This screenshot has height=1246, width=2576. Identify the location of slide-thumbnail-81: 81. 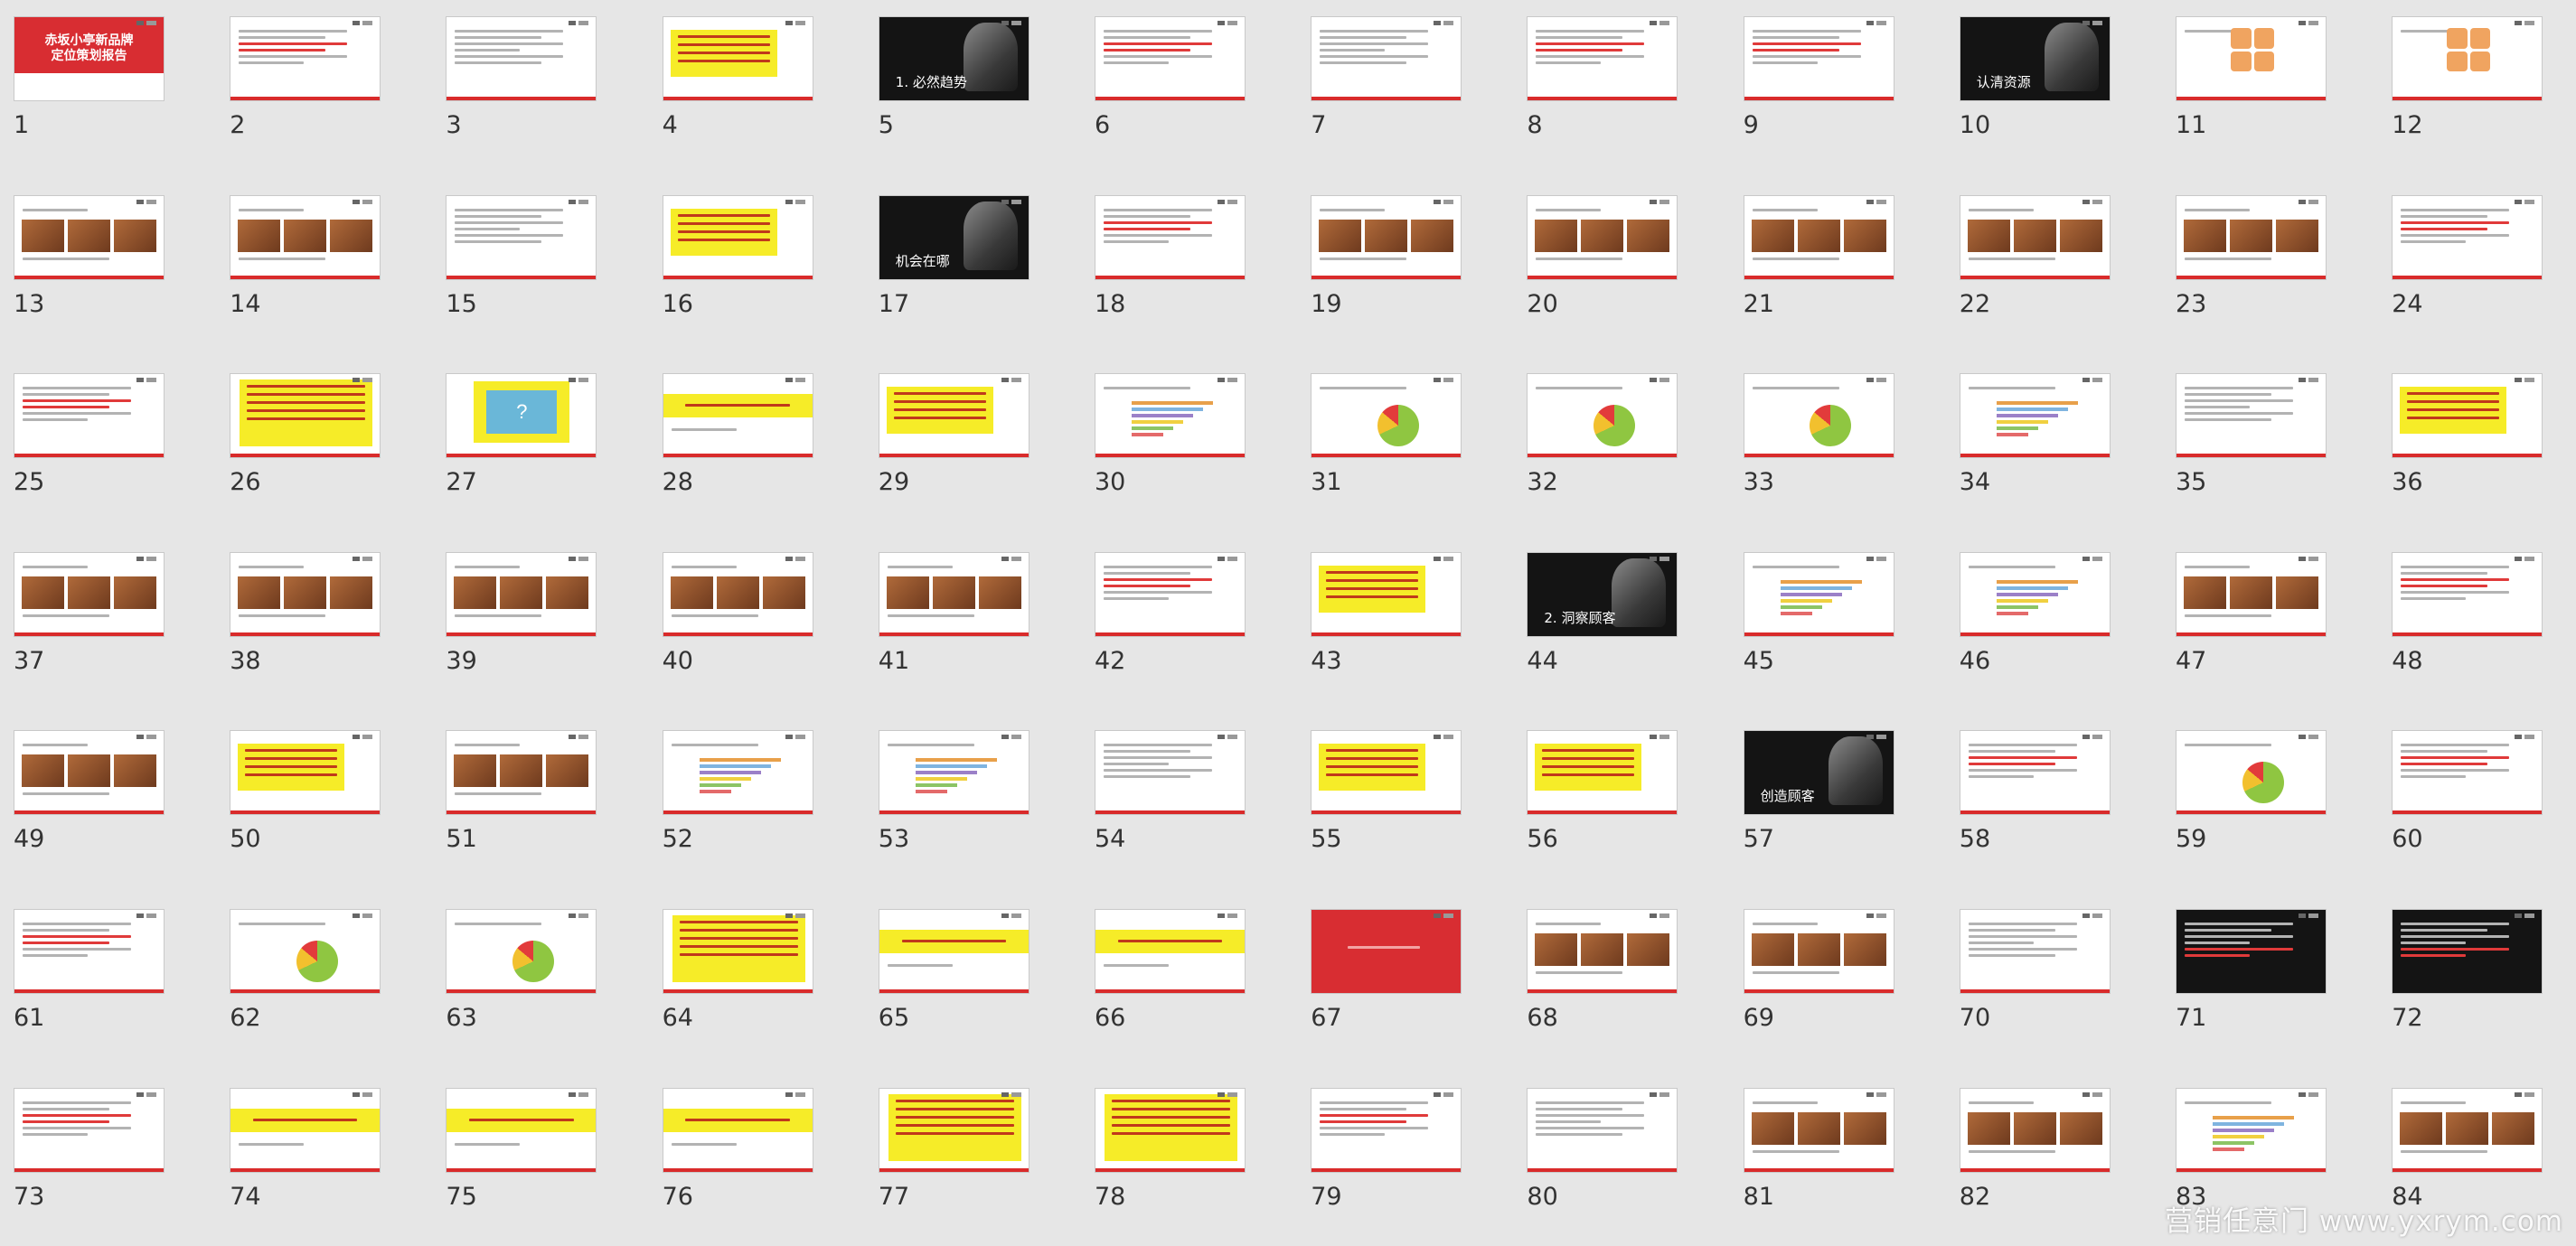
(1812, 1153).